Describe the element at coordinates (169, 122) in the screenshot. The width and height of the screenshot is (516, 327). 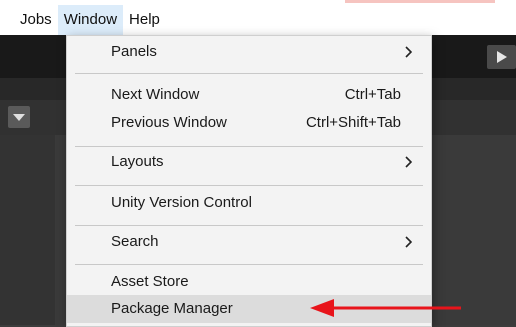
I see `menu-item-label: Previous Window` at that location.